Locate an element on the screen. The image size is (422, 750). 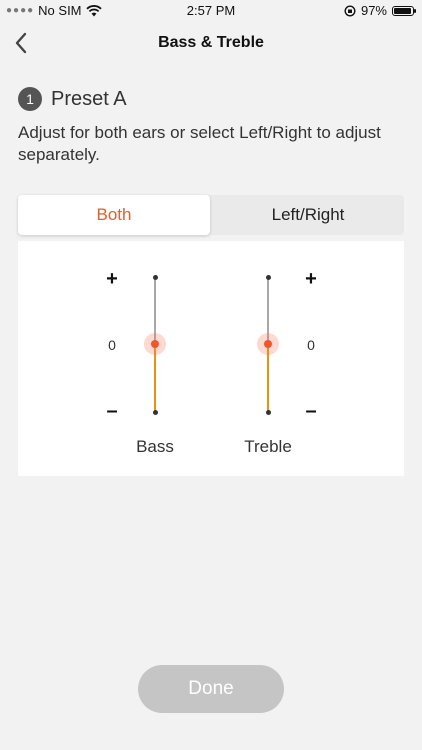
preset-label: Preset A is located at coordinates (89, 98).